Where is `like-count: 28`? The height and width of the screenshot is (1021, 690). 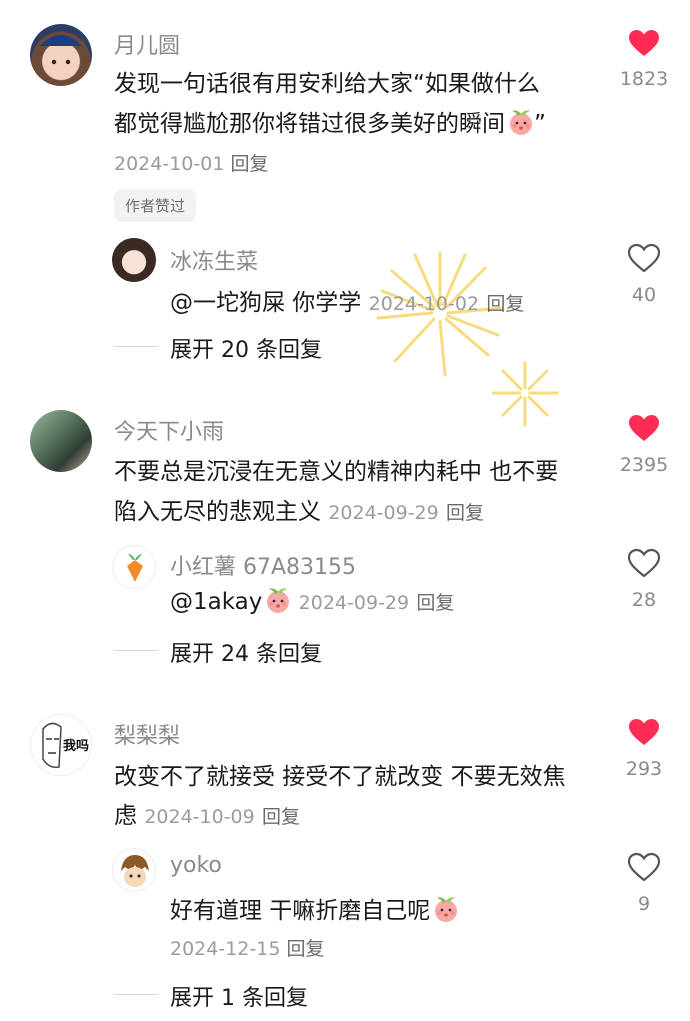
like-count: 28 is located at coordinates (644, 600).